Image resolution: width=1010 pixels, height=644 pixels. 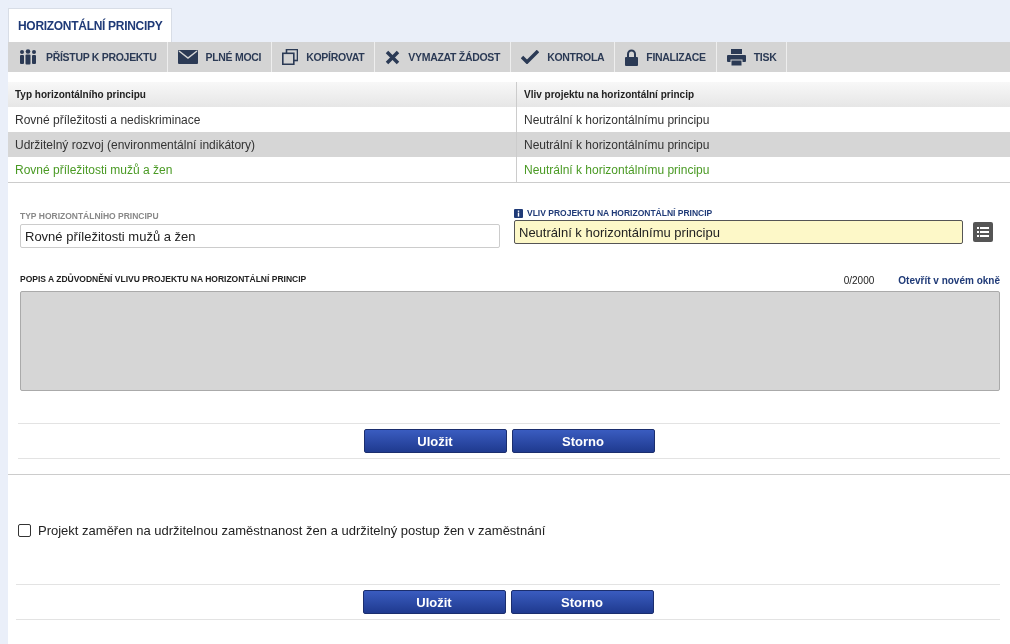 I want to click on info-icon, so click(x=518, y=213).